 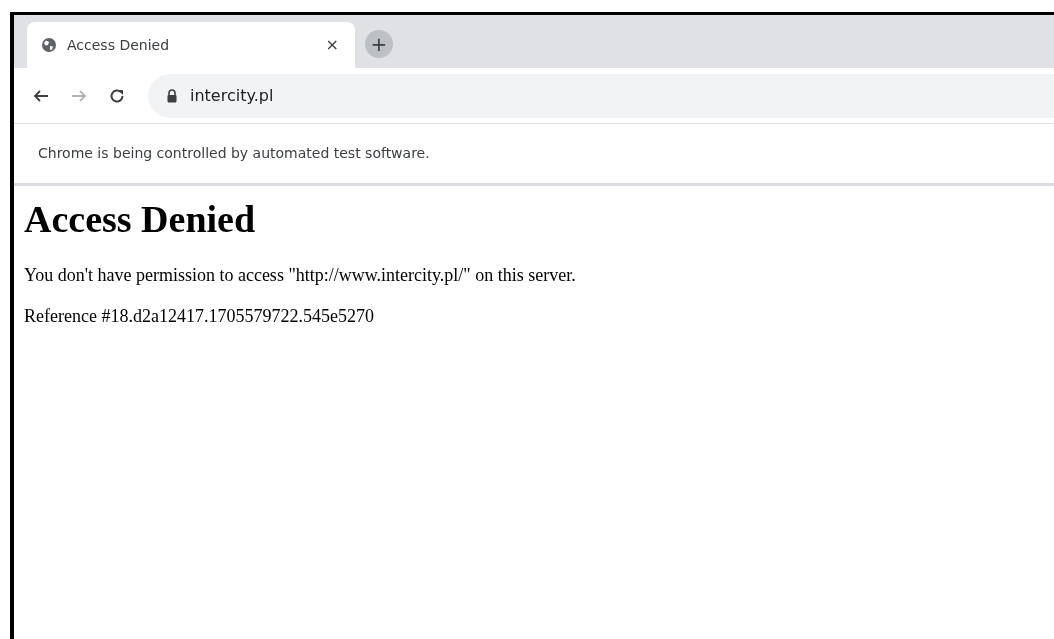 I want to click on browser-tab: Access Denied ×, so click(x=191, y=45).